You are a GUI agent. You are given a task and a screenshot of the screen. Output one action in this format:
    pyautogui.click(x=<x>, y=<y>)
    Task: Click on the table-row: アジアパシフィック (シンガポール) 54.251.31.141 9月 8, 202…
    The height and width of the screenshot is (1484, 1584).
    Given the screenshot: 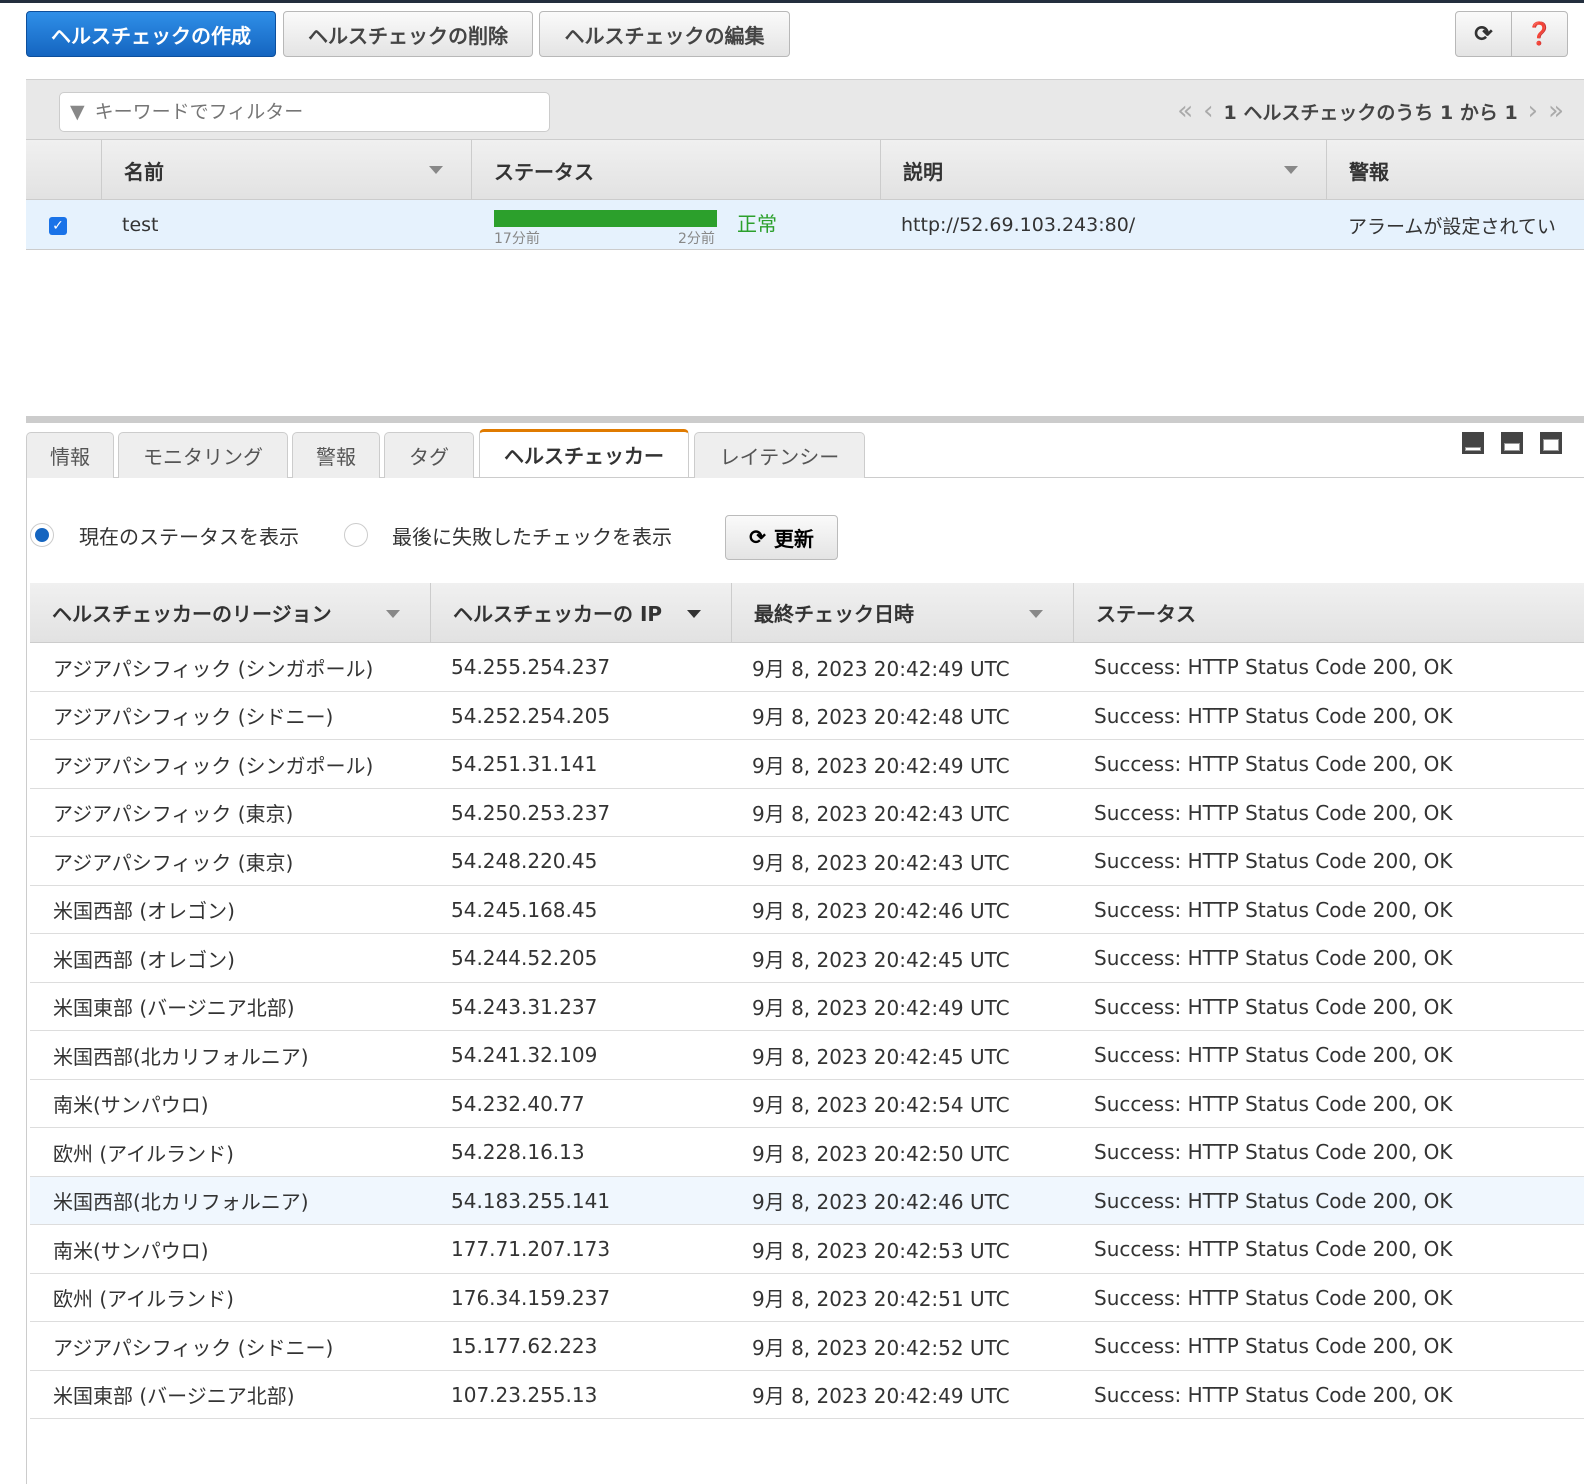 What is the action you would take?
    pyautogui.click(x=807, y=764)
    